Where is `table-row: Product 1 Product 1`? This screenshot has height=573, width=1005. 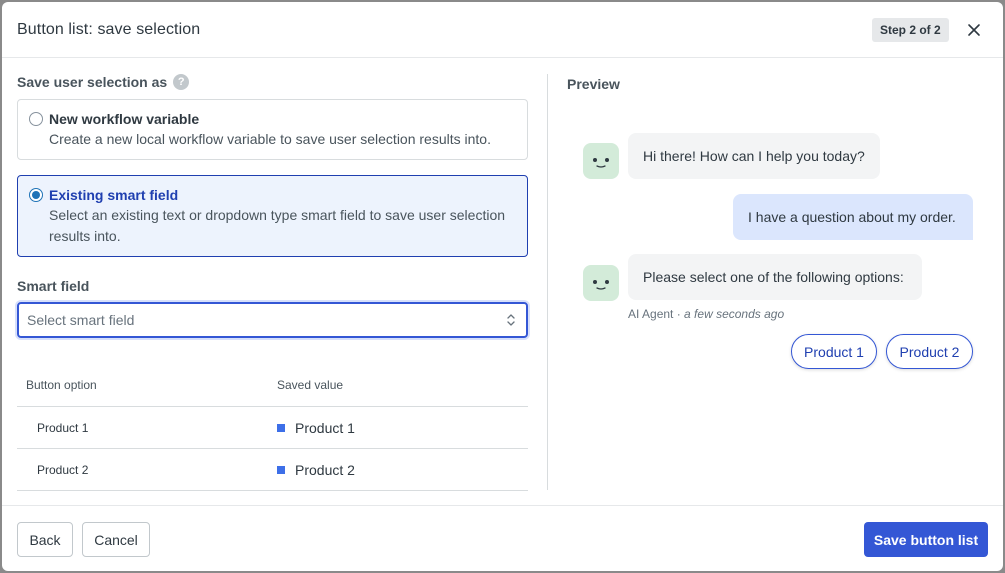
table-row: Product 1 Product 1 is located at coordinates (272, 428).